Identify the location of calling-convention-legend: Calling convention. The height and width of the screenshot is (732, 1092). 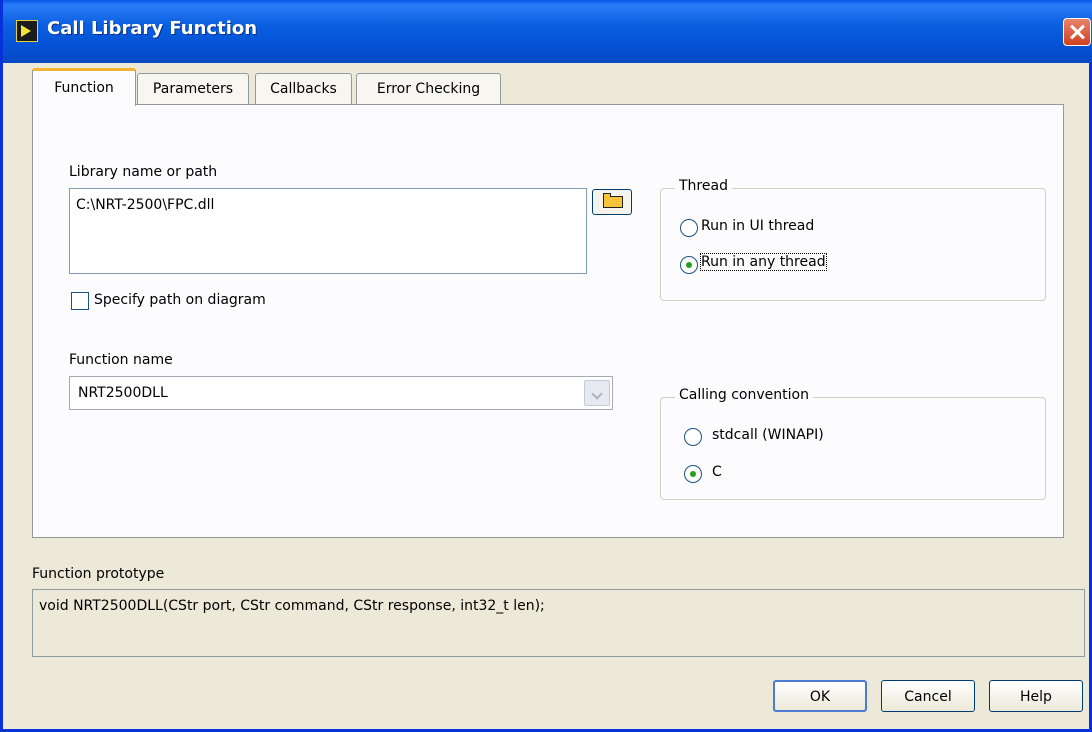
(744, 395).